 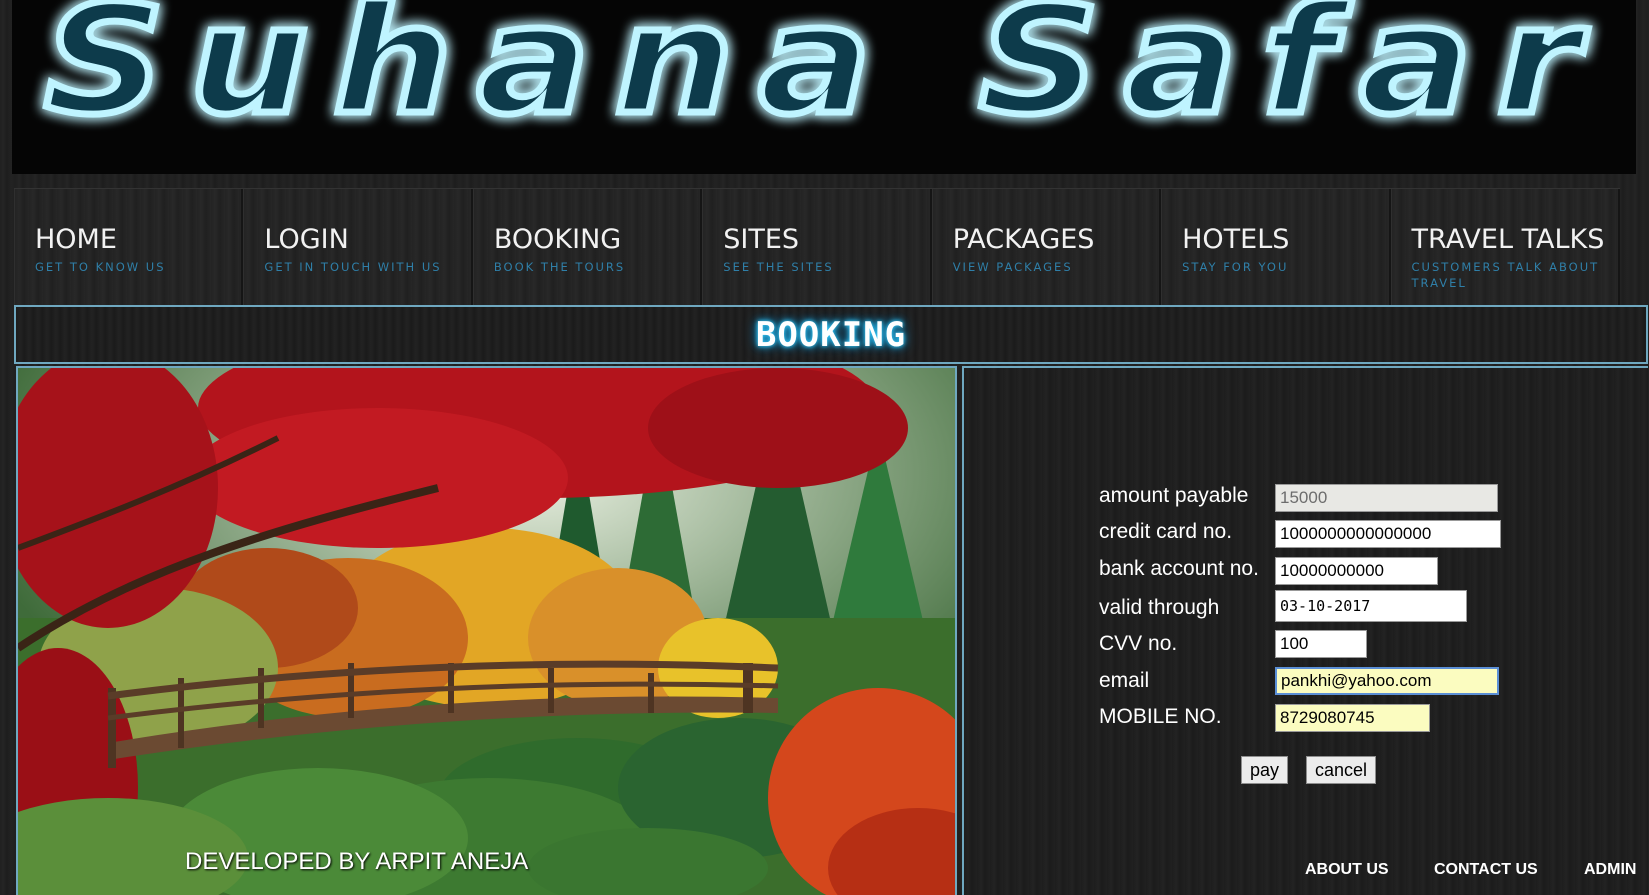 What do you see at coordinates (1159, 607) in the screenshot?
I see `valid-label: valid through` at bounding box center [1159, 607].